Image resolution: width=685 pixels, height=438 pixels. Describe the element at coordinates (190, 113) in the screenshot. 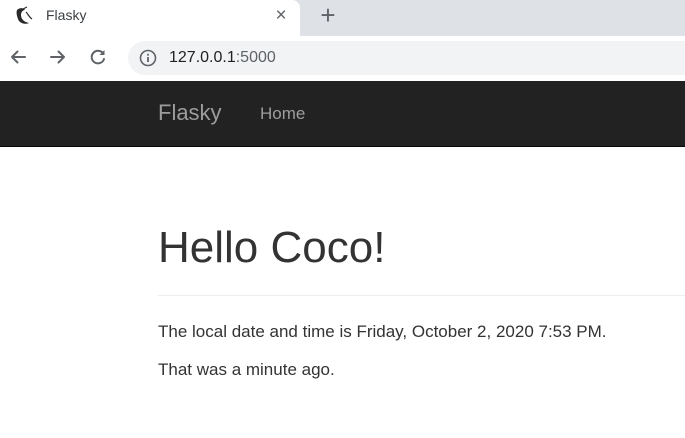

I see `navbar-brand: Flasky` at that location.